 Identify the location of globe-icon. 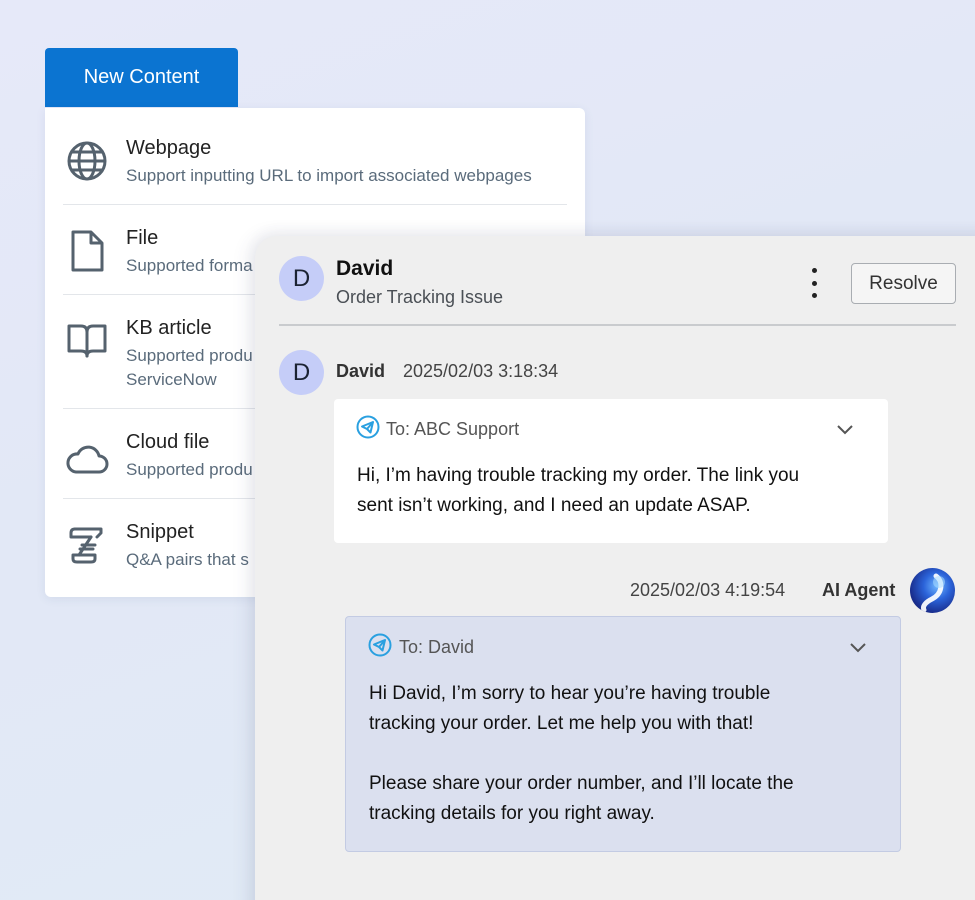
(87, 161).